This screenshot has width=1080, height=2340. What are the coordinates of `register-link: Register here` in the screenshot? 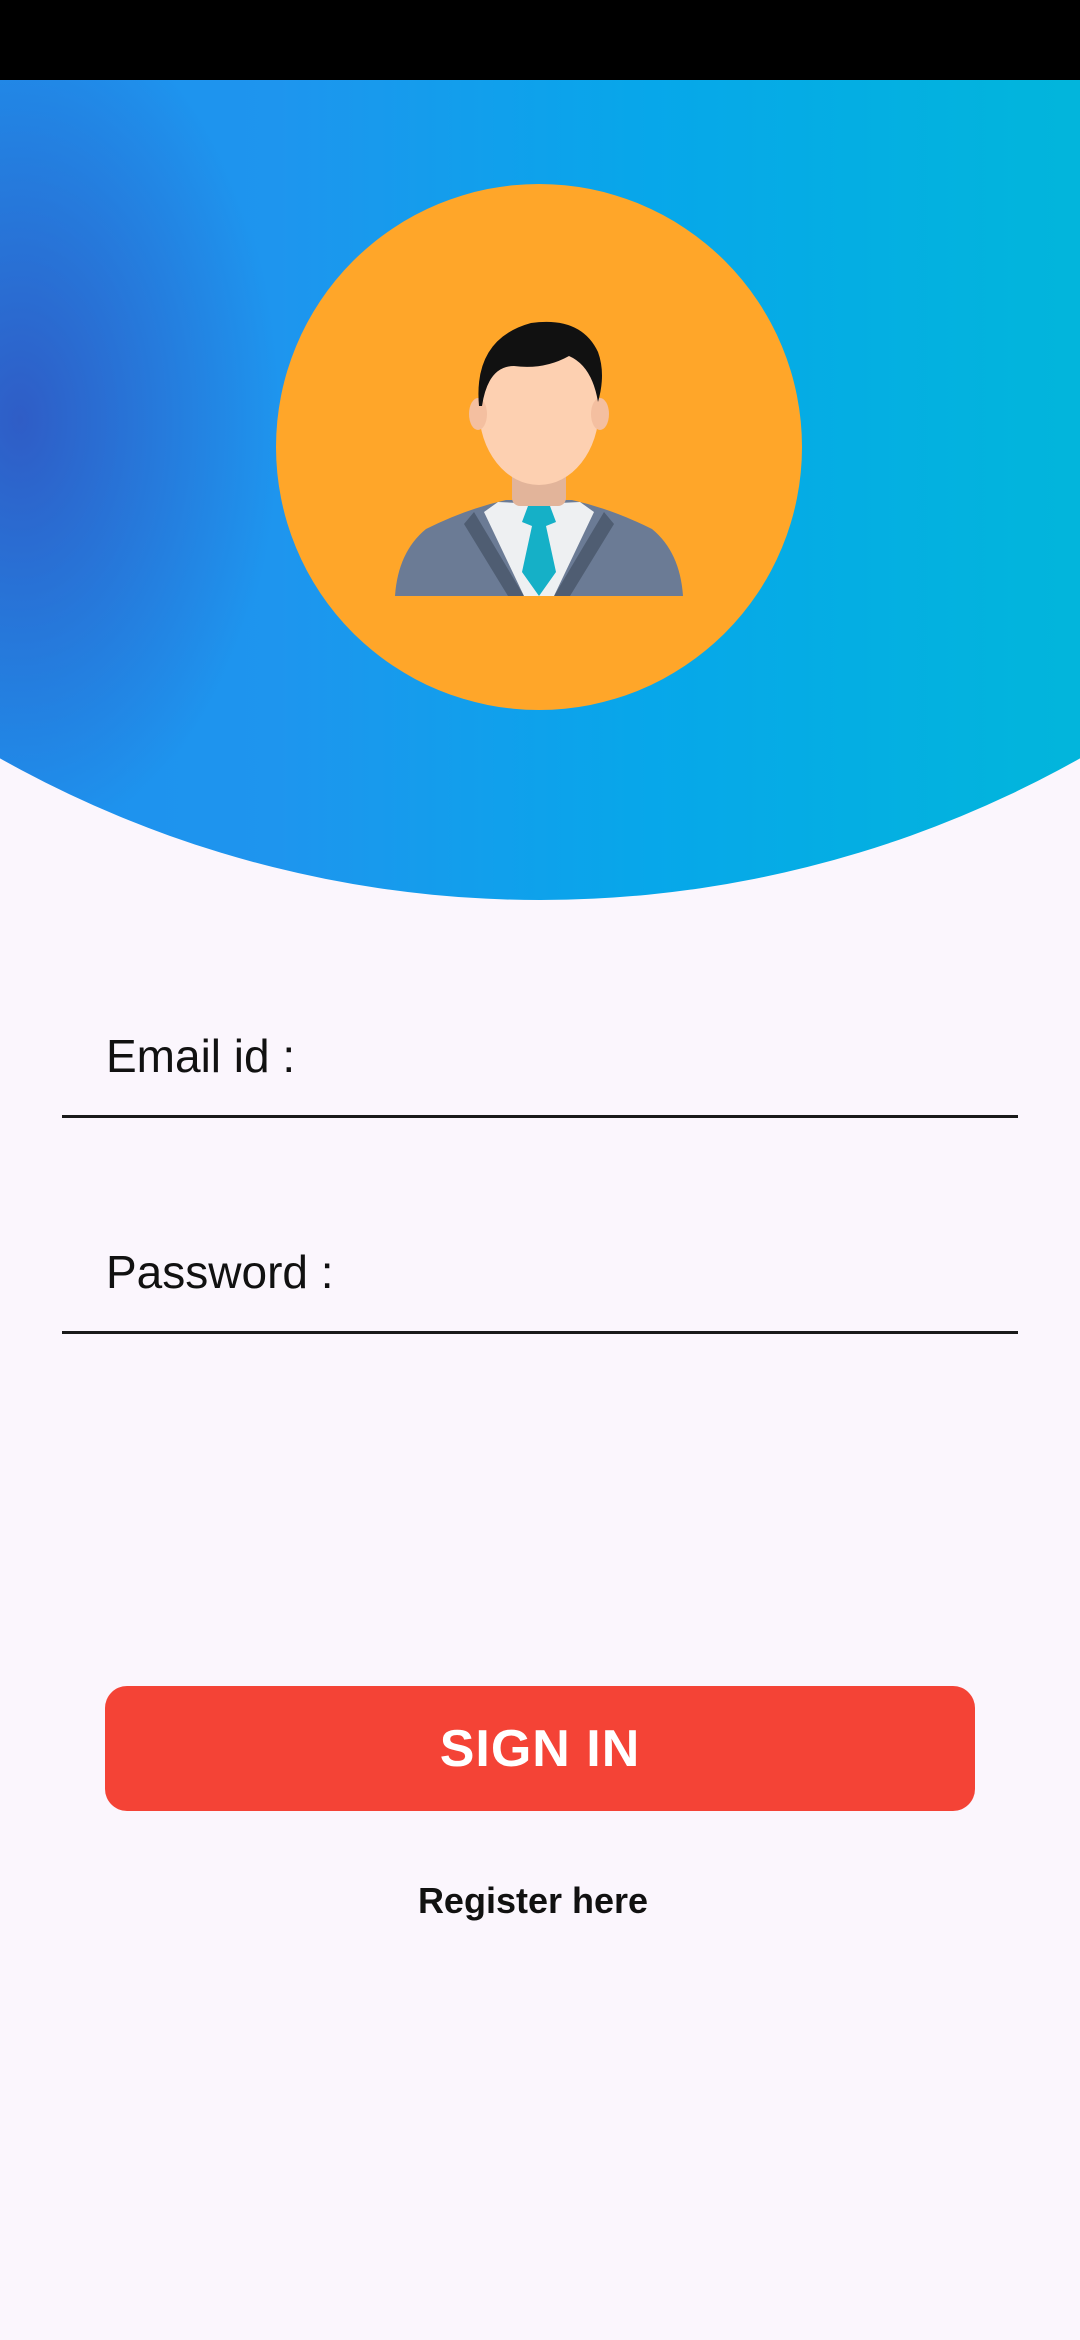 It's located at (533, 1901).